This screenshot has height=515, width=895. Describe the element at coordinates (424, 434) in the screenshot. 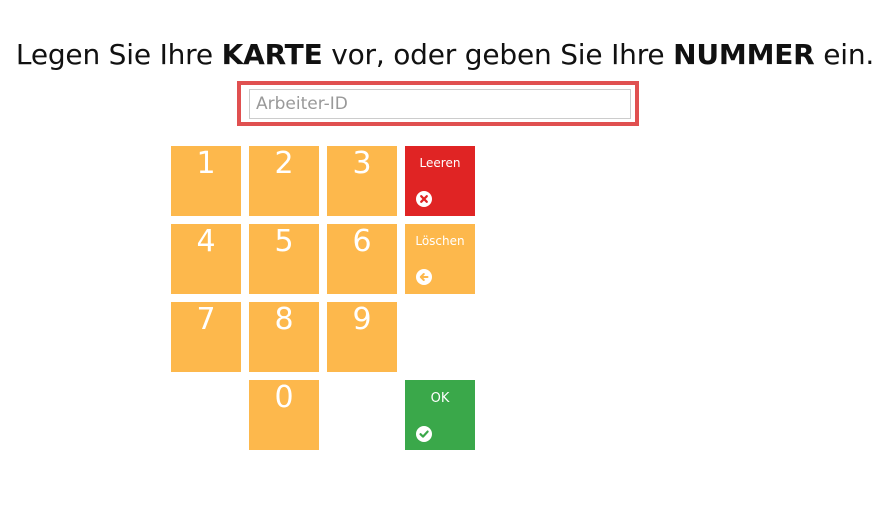

I see `check-circle-icon` at that location.